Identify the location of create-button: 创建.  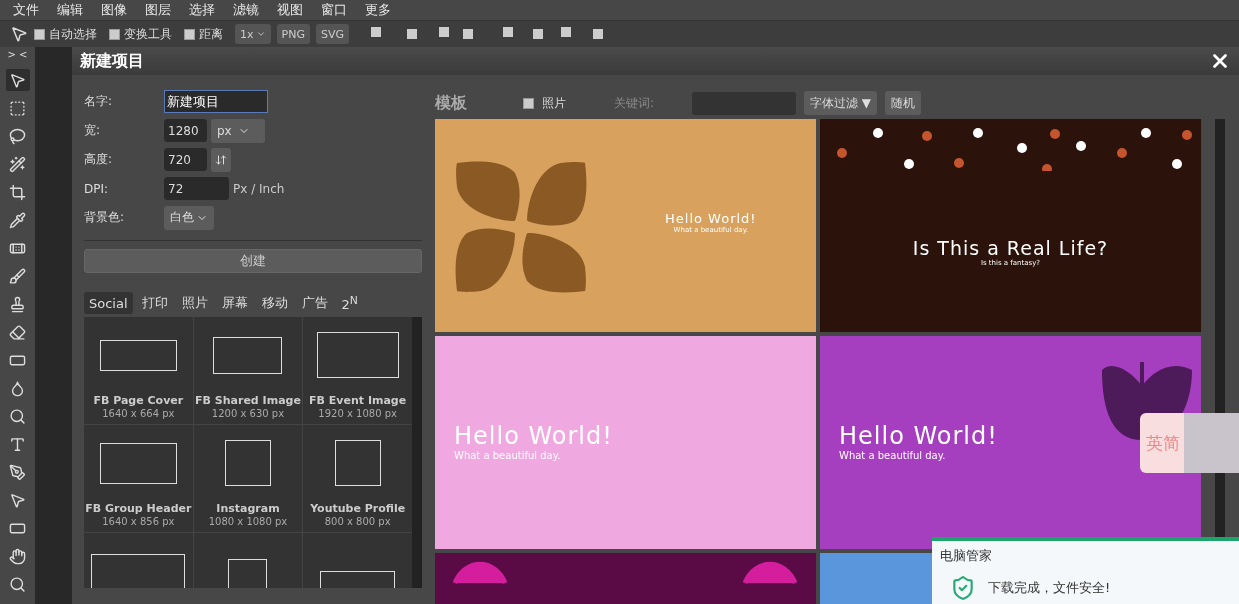
(253, 261).